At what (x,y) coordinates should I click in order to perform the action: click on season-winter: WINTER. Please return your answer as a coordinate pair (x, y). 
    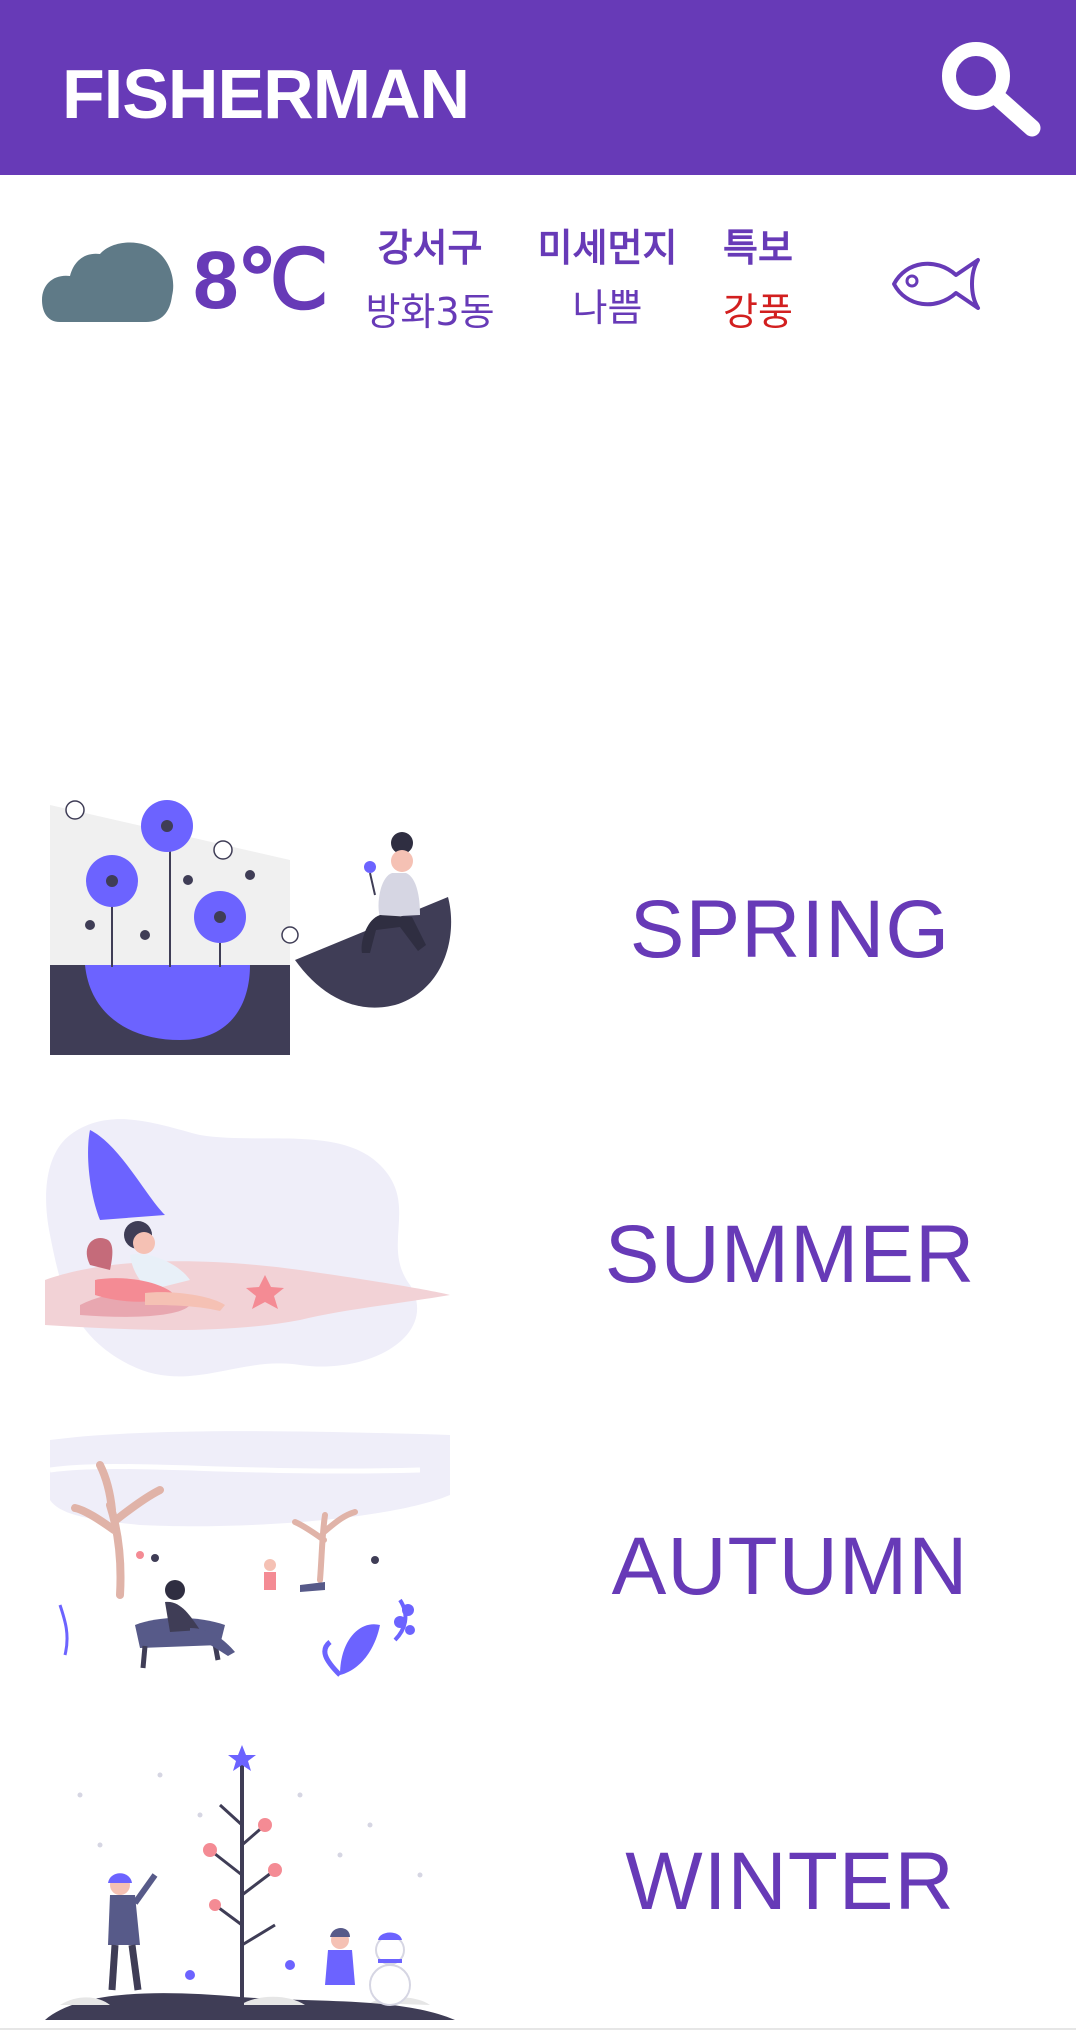
    Looking at the image, I should click on (538, 1885).